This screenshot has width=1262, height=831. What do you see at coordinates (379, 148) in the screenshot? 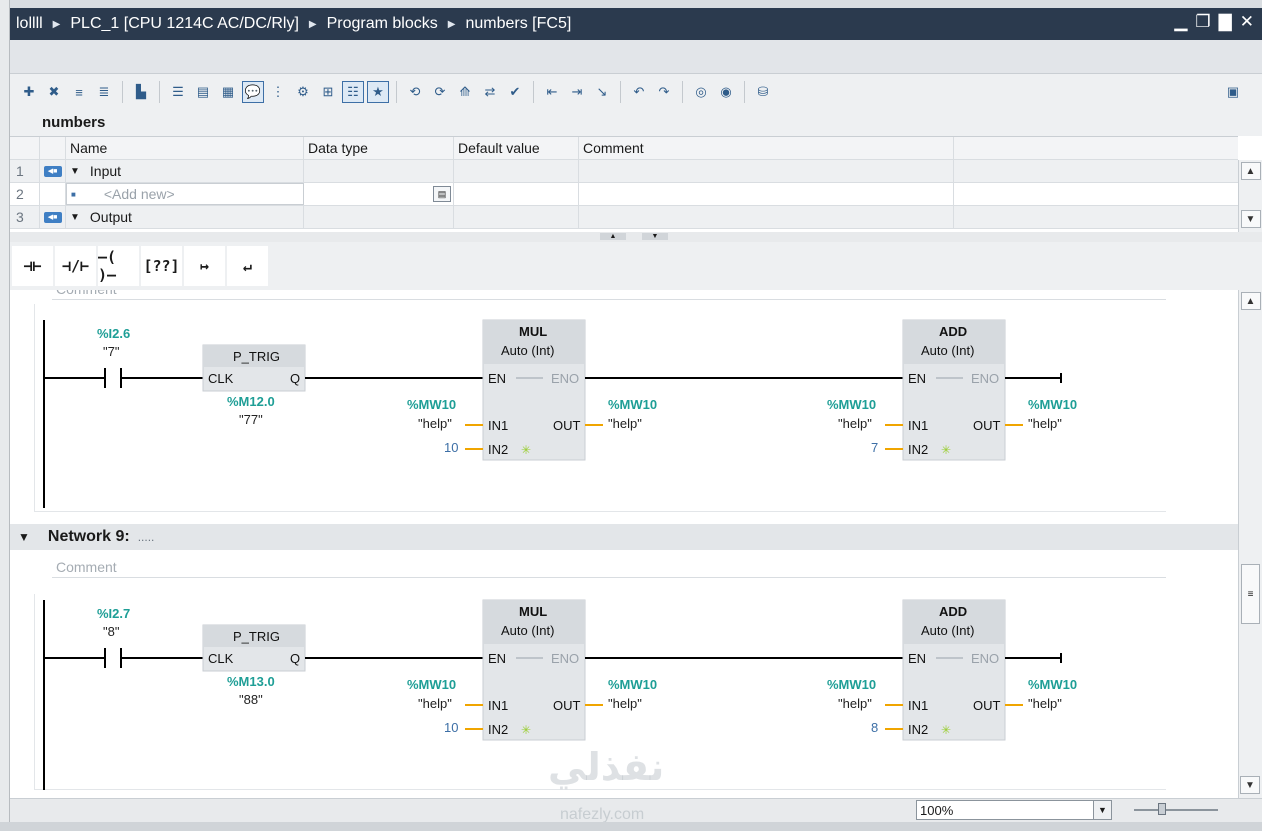
I see `column-header-data-type: Data type` at bounding box center [379, 148].